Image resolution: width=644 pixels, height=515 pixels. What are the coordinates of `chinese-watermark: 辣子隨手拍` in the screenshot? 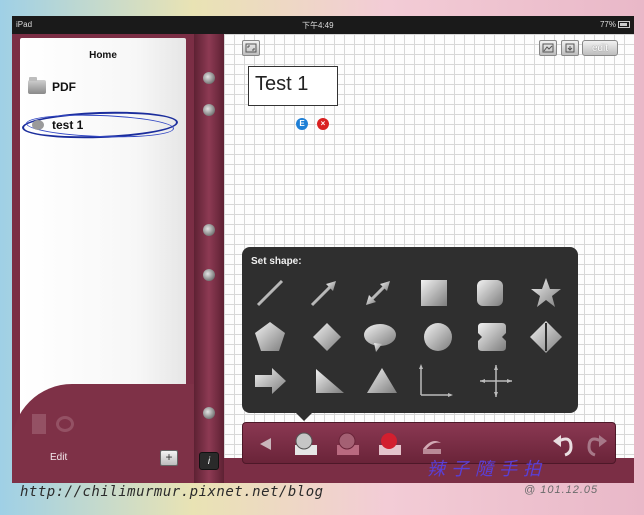 It's located at (487, 469).